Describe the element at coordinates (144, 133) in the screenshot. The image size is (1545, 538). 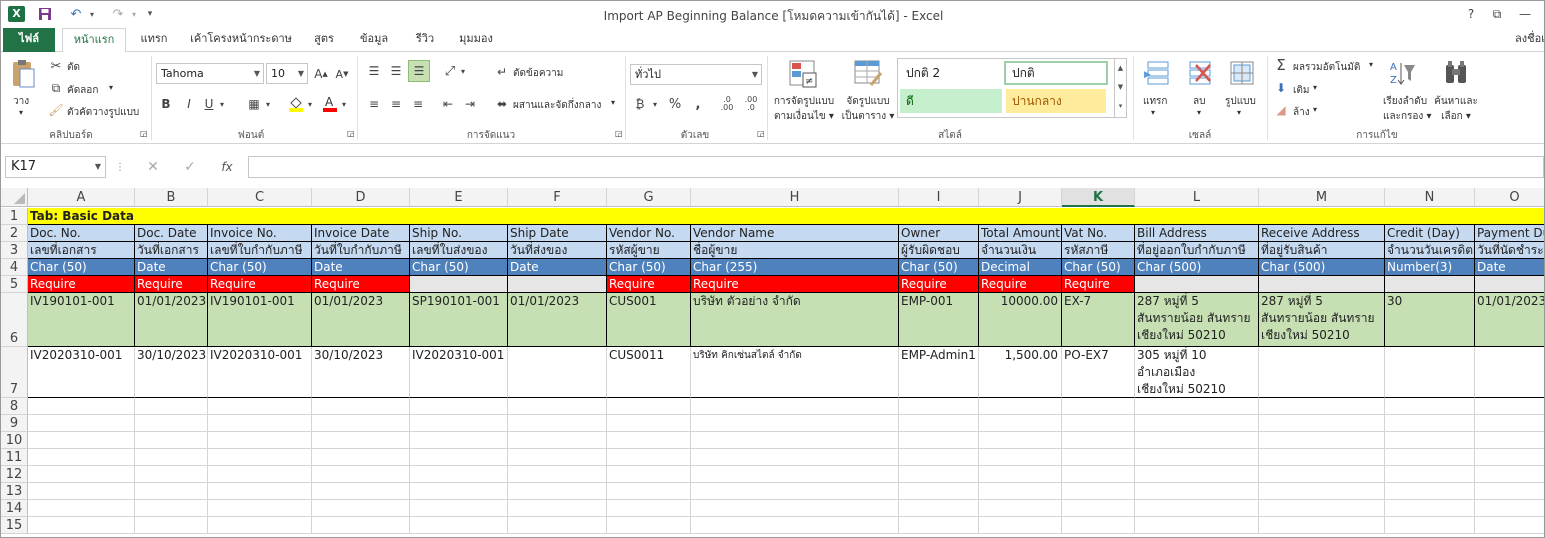
I see `clipboard-launcher-icon: ◲` at that location.